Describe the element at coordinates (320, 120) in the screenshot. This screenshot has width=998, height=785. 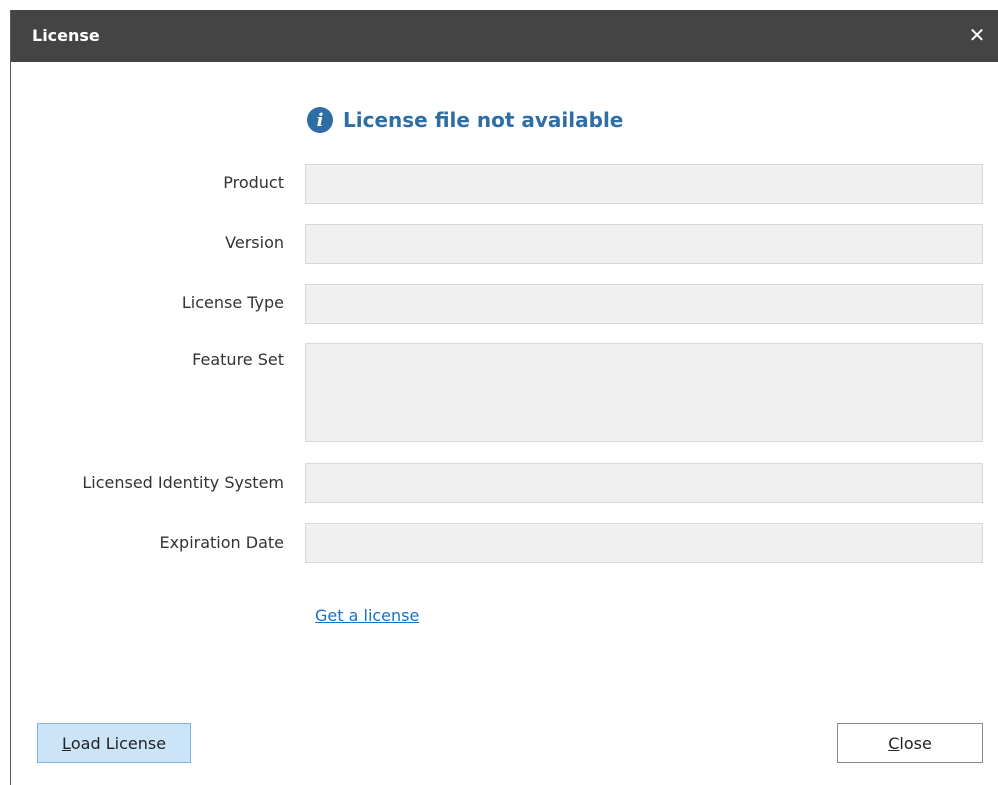
I see `info-icon: i` at that location.